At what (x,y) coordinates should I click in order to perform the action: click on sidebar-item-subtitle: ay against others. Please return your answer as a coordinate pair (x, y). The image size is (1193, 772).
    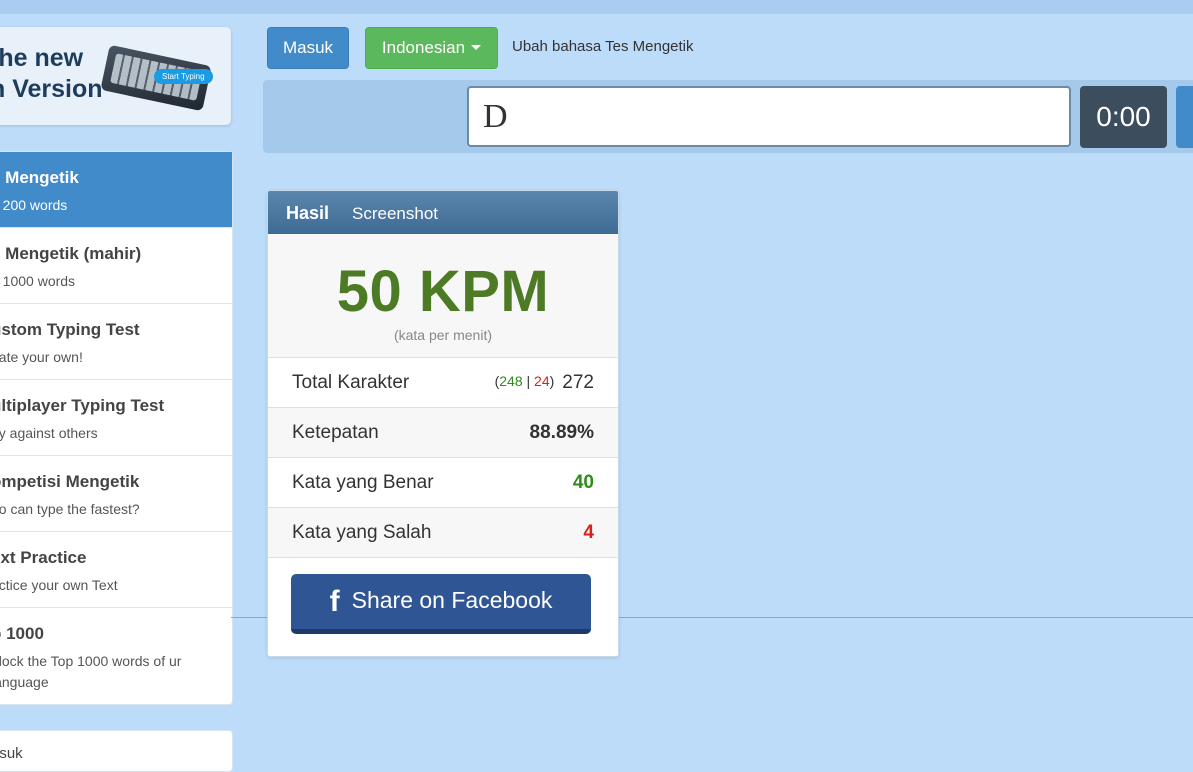
    Looking at the image, I should click on (49, 433).